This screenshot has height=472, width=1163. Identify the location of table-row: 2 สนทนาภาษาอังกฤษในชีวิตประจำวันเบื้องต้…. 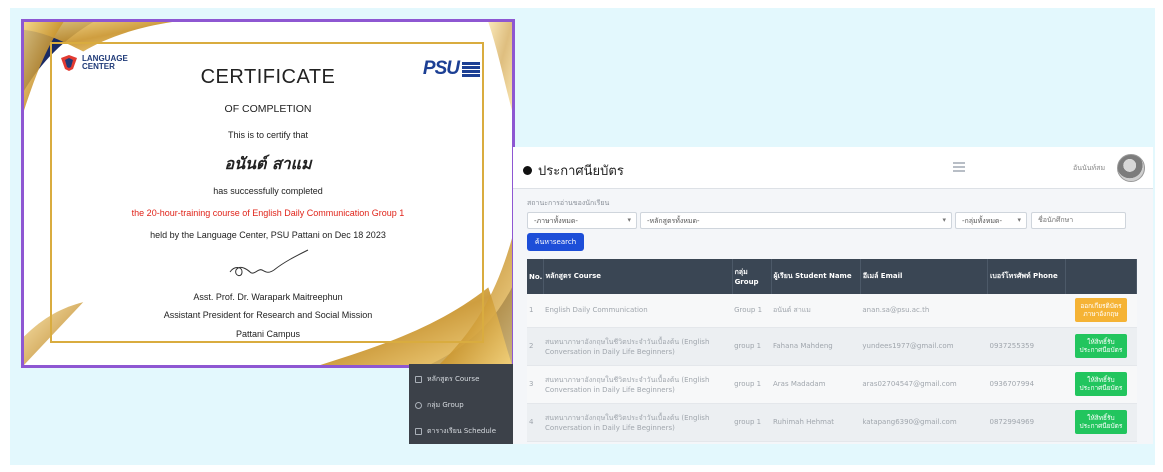
(832, 346).